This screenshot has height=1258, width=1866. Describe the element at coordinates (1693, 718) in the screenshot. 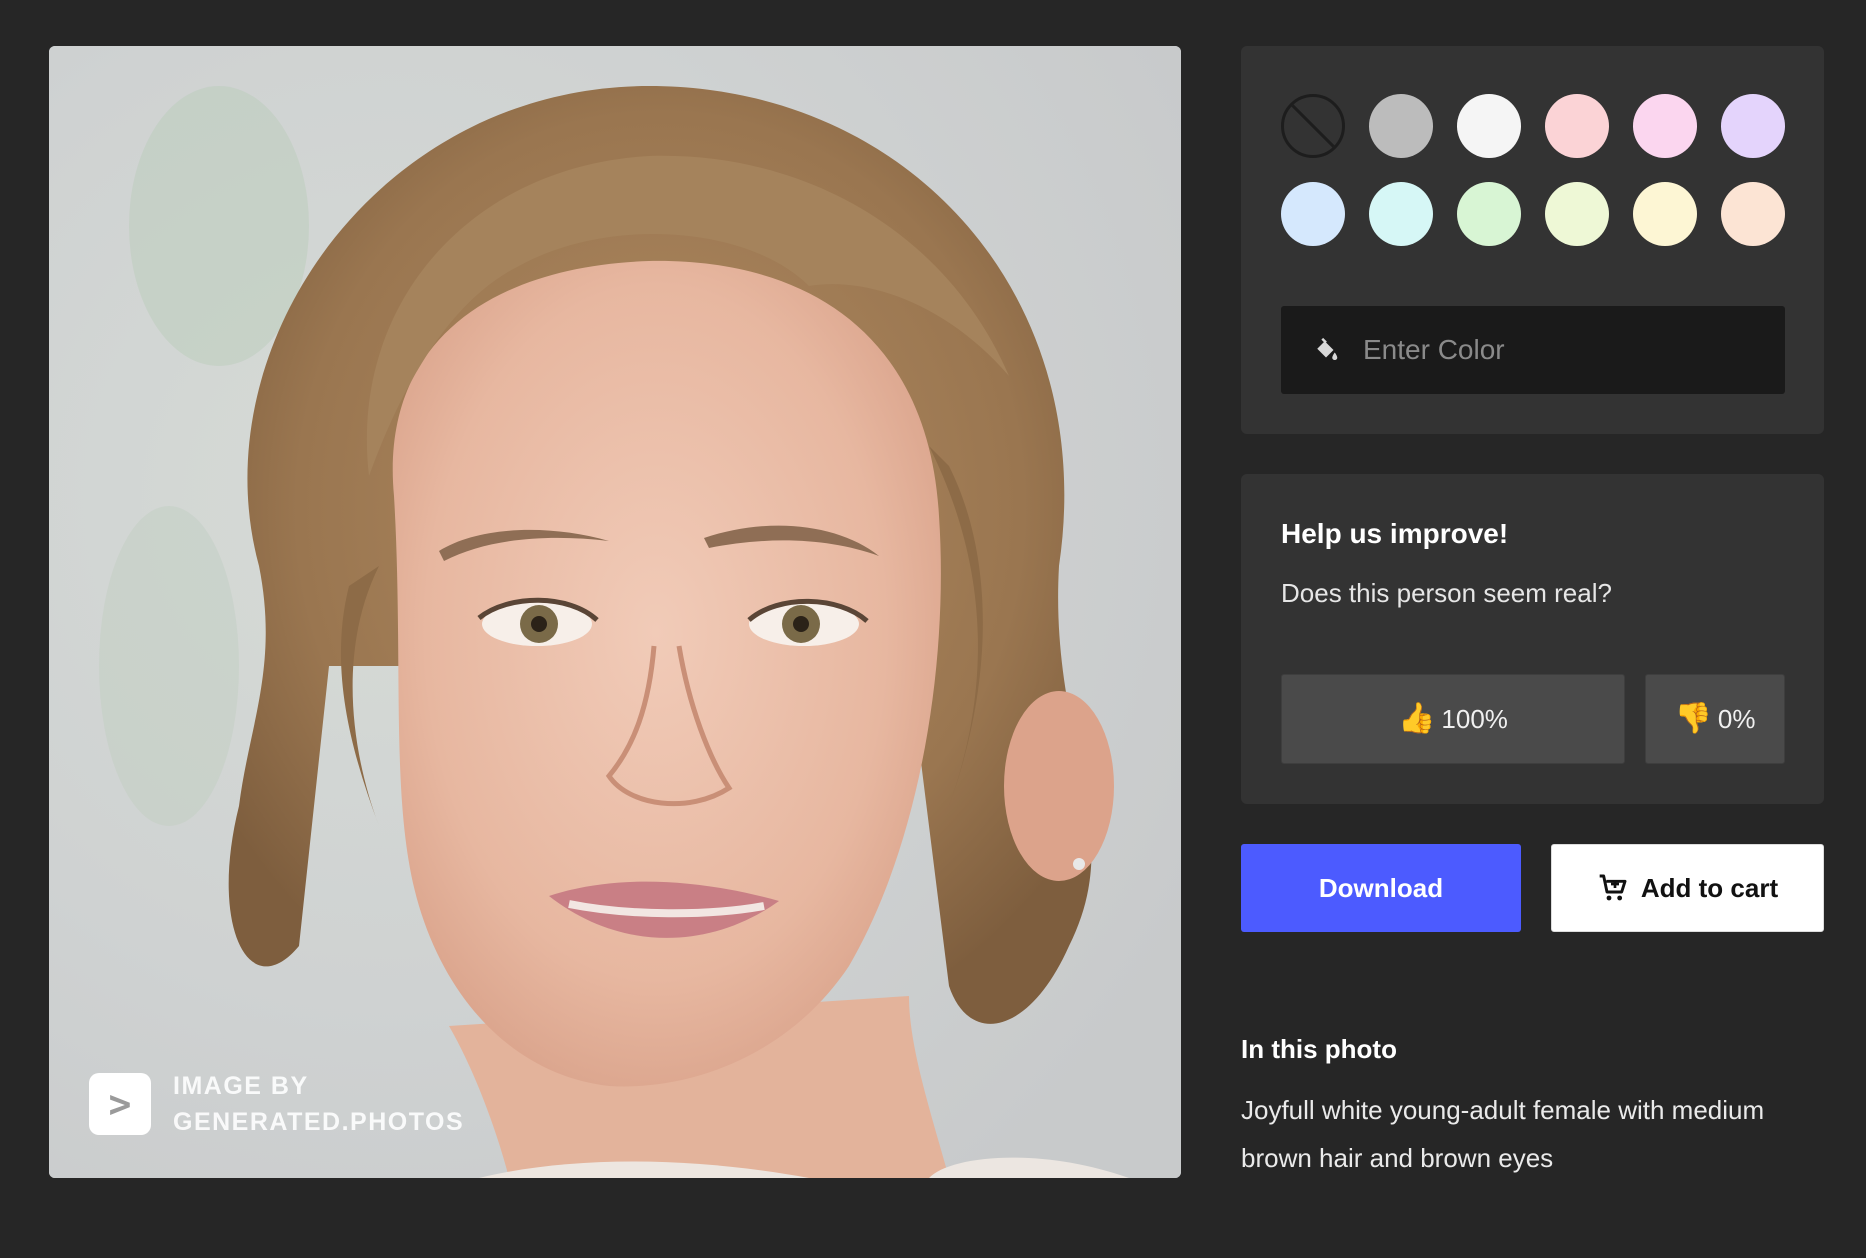

I see `thumbs-down-icon: 👎` at that location.